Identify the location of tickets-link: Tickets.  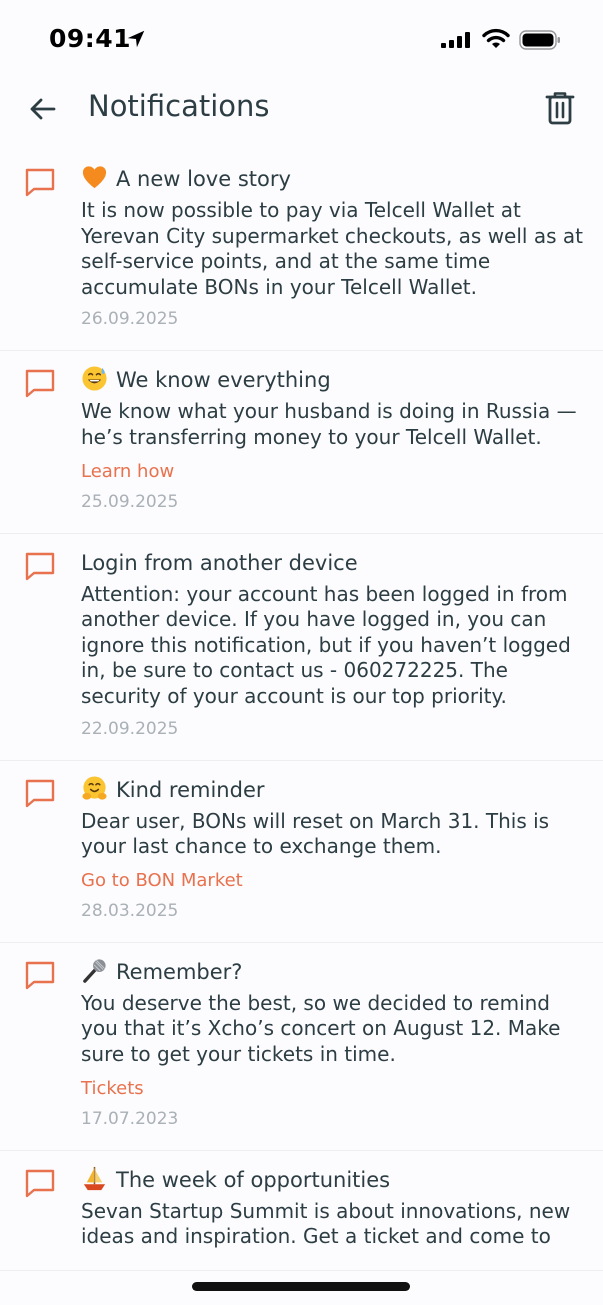
(332, 1089).